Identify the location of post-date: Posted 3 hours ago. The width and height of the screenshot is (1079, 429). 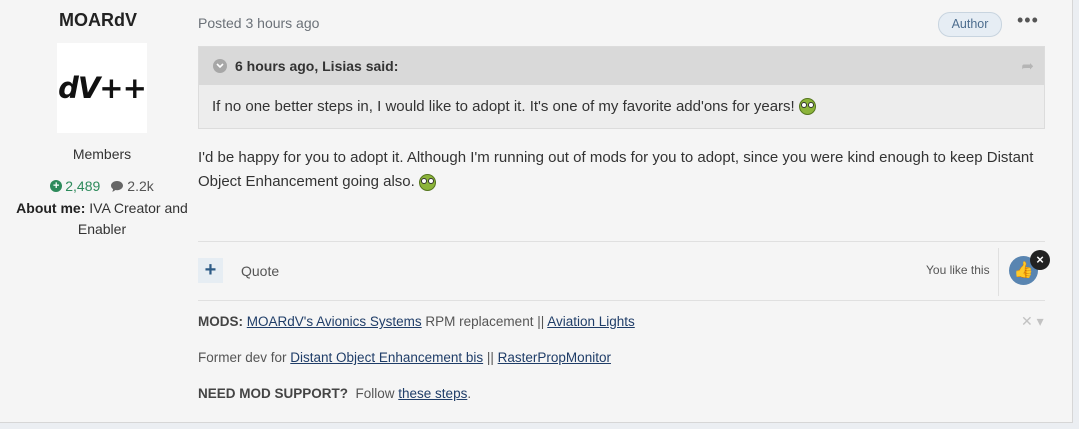
(258, 23).